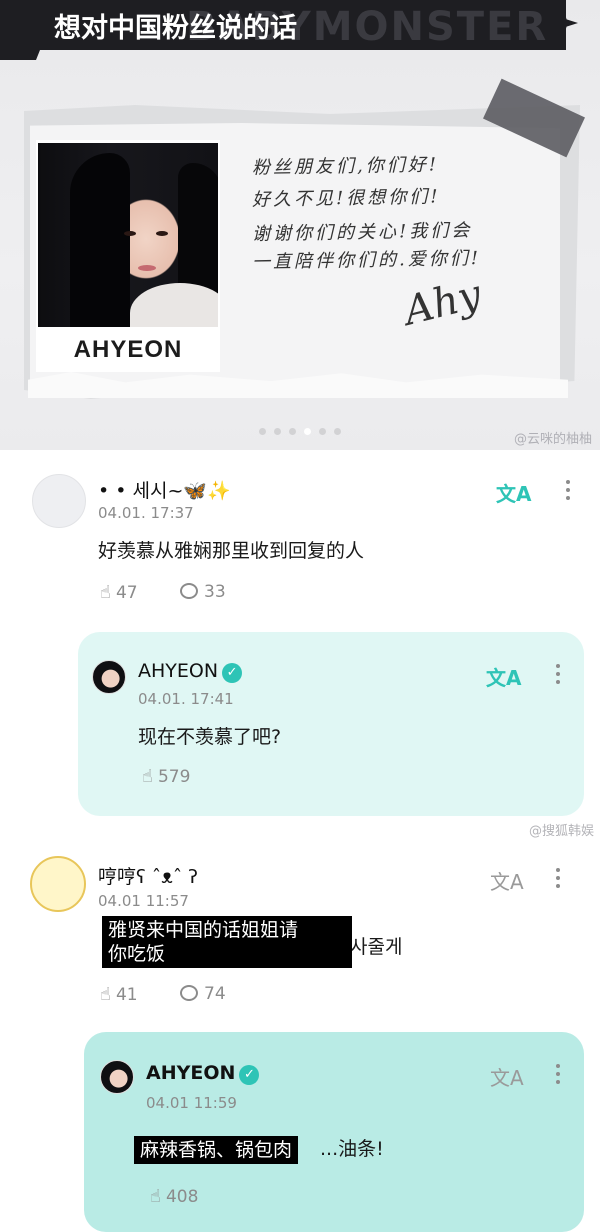 The width and height of the screenshot is (600, 1232). I want to click on comment-time: 04.01. 17:37, so click(146, 513).